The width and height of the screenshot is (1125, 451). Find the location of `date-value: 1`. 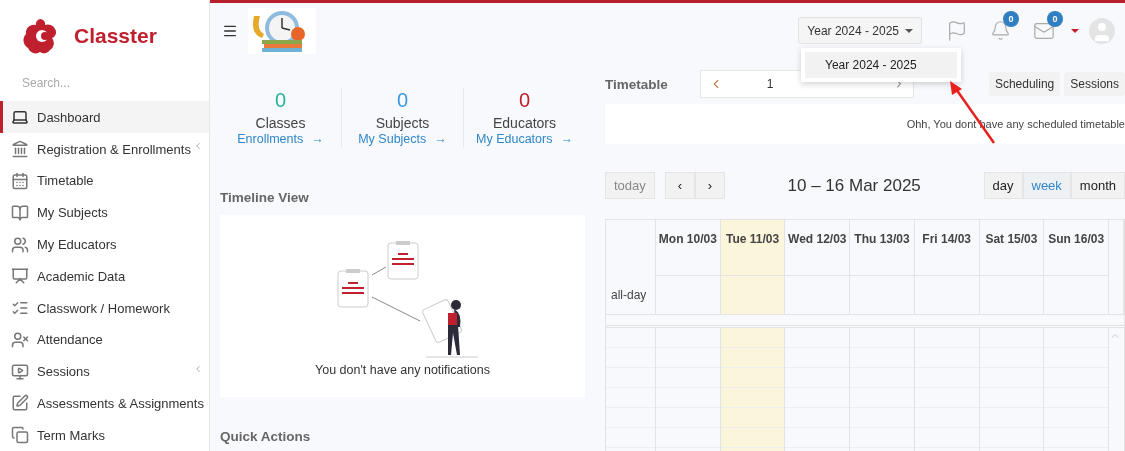

date-value: 1 is located at coordinates (770, 84).